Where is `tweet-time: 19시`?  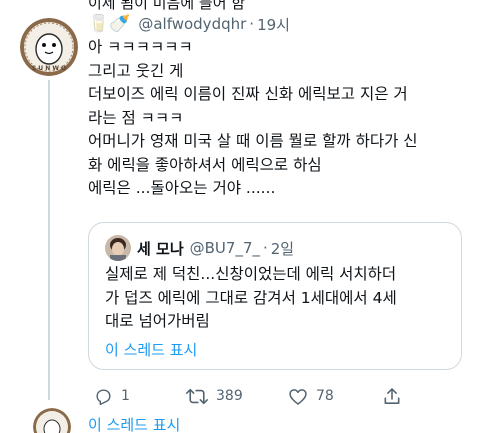
tweet-time: 19시 is located at coordinates (273, 24).